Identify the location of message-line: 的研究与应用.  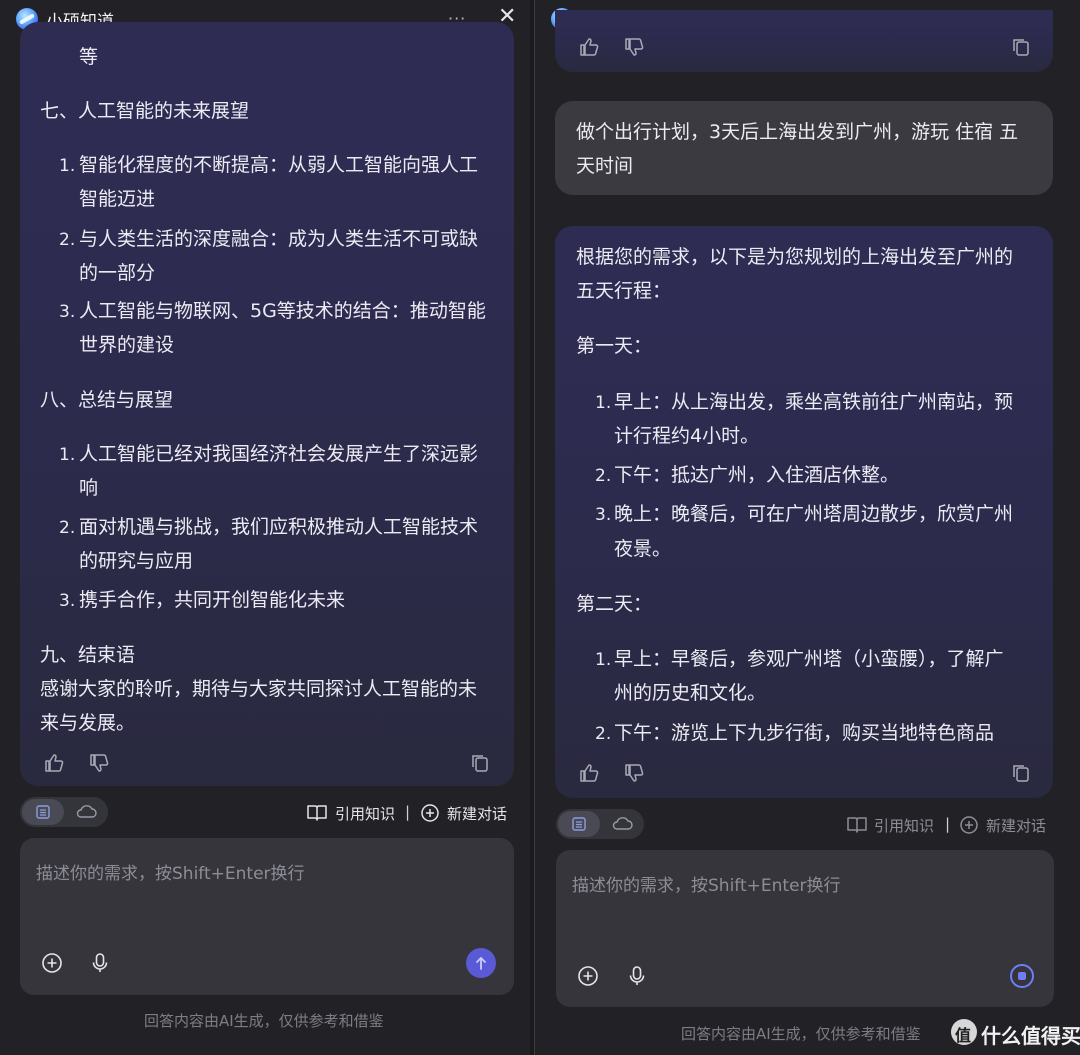
(136, 561).